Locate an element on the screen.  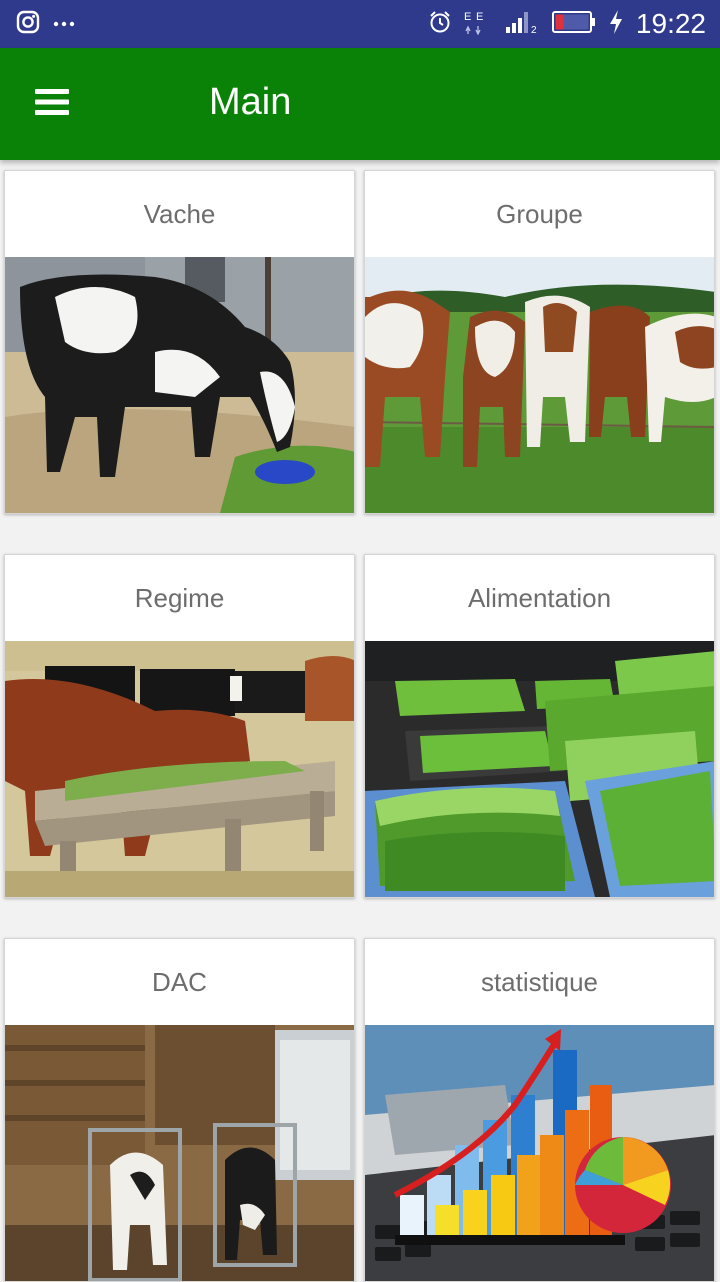
card-label: Groupe is located at coordinates (539, 213).